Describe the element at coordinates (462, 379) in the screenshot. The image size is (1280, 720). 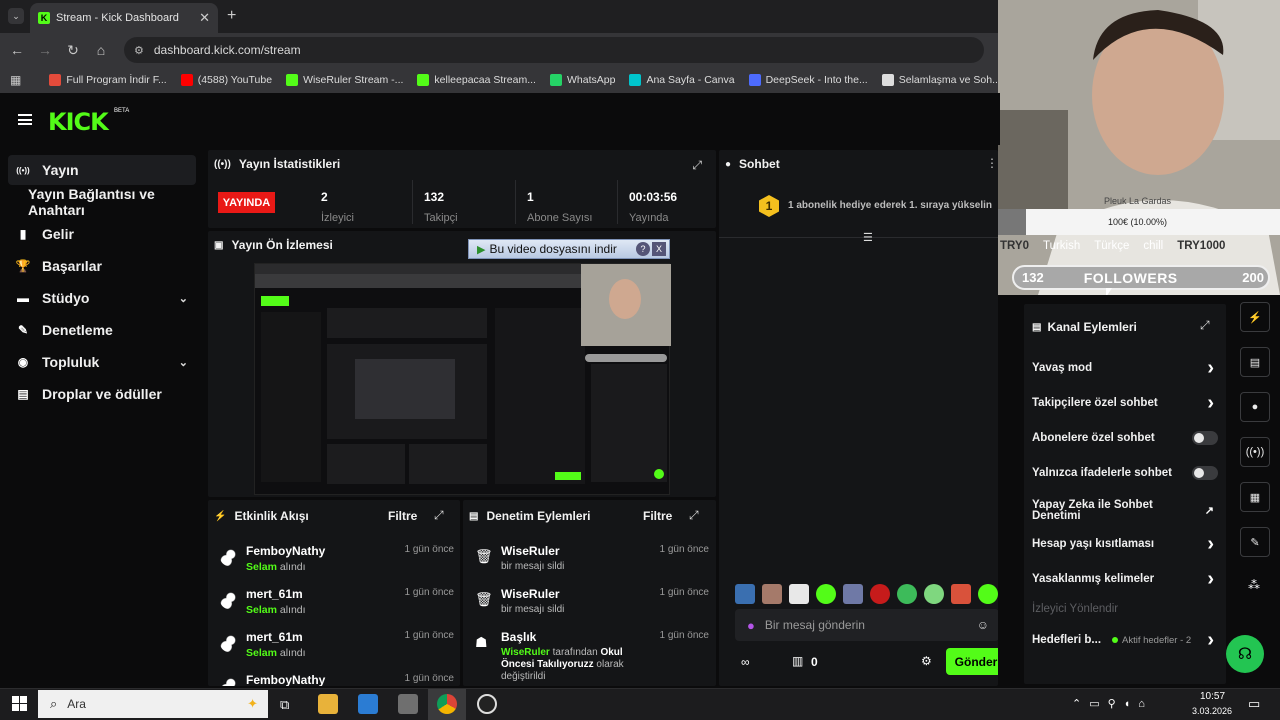
I see `preview-video` at that location.